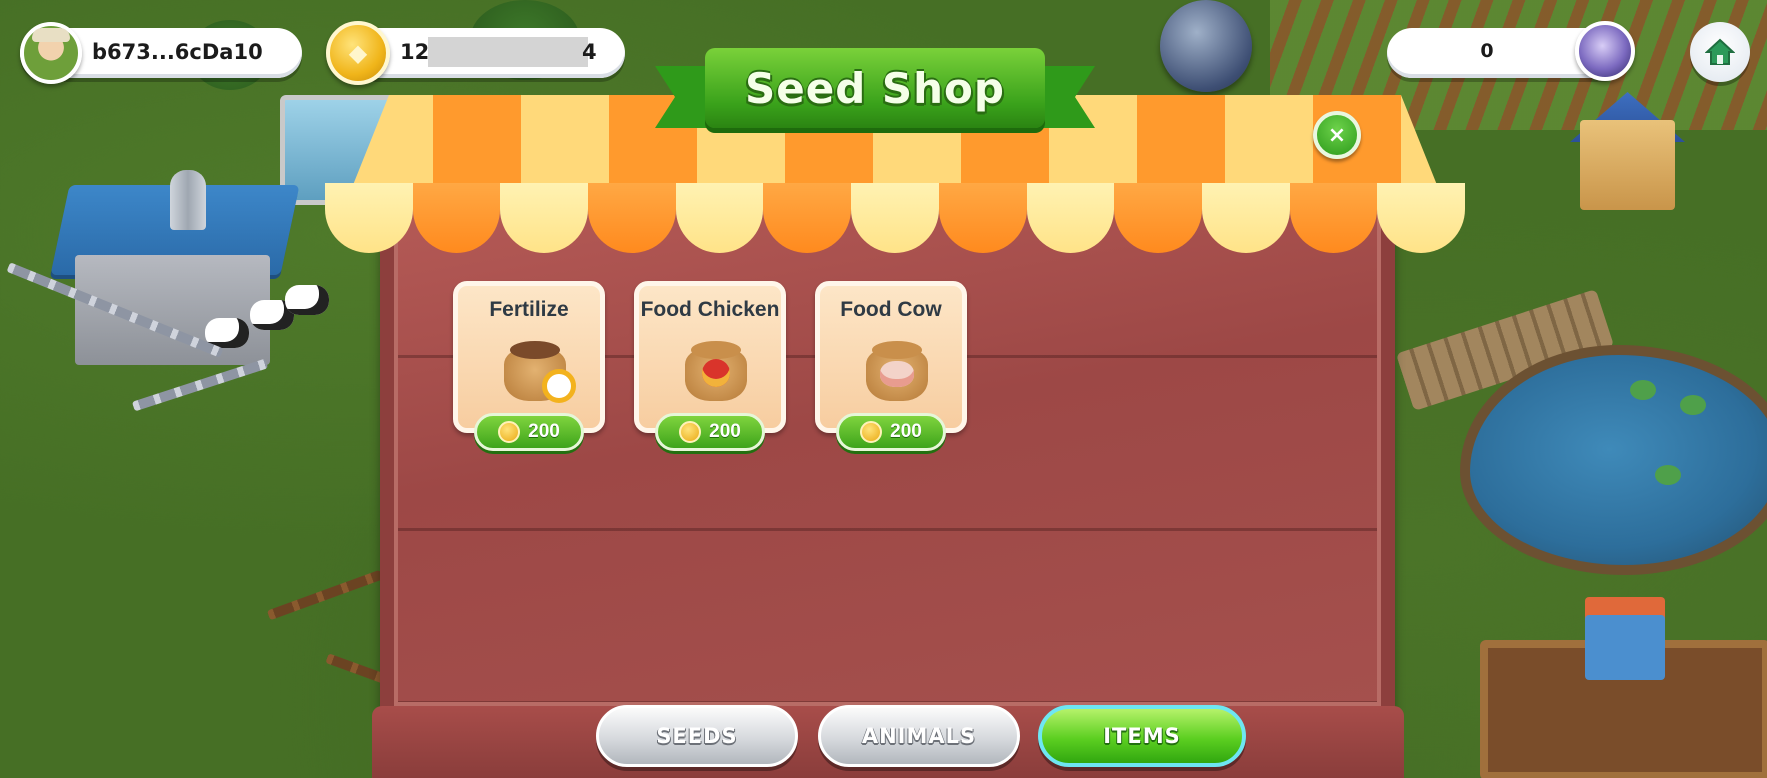 The height and width of the screenshot is (778, 1767). I want to click on shop-item-card: Fertilize 200, so click(529, 366).